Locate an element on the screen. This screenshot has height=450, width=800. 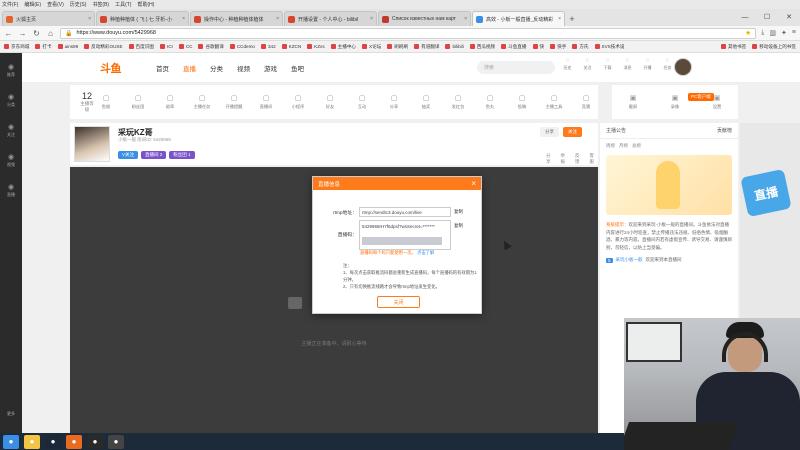
bookmark-item-21: 方氏 is located at coordinates (580, 47).